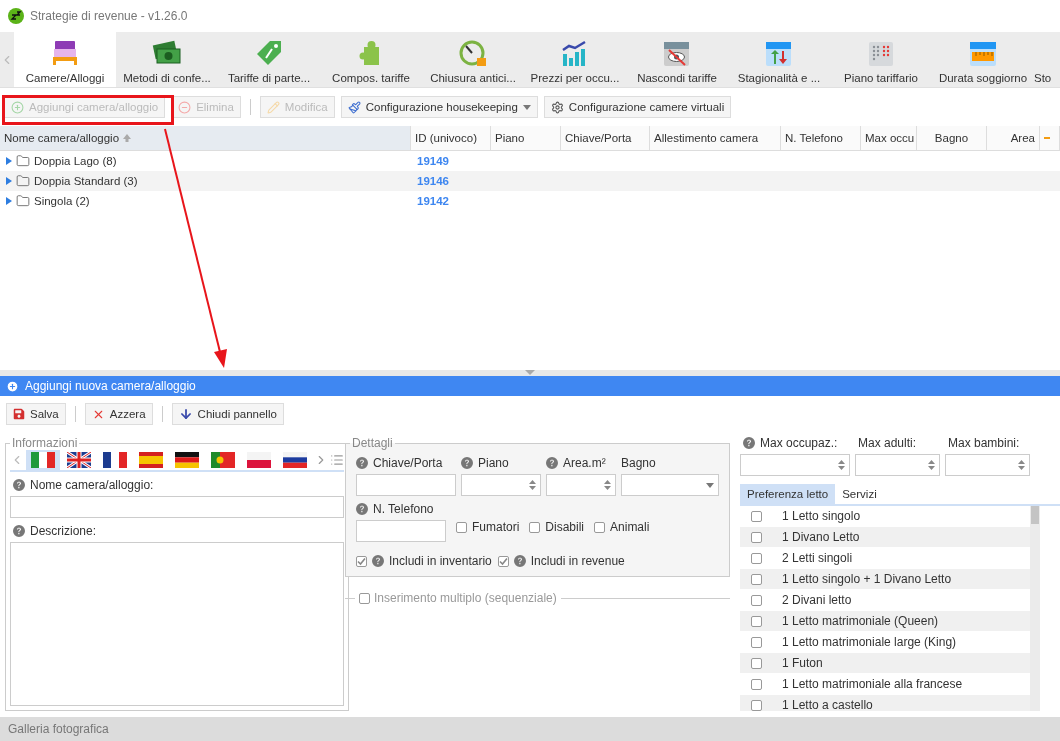 The width and height of the screenshot is (1060, 741). I want to click on table-cell: Doppia Lago (8), so click(75, 161).